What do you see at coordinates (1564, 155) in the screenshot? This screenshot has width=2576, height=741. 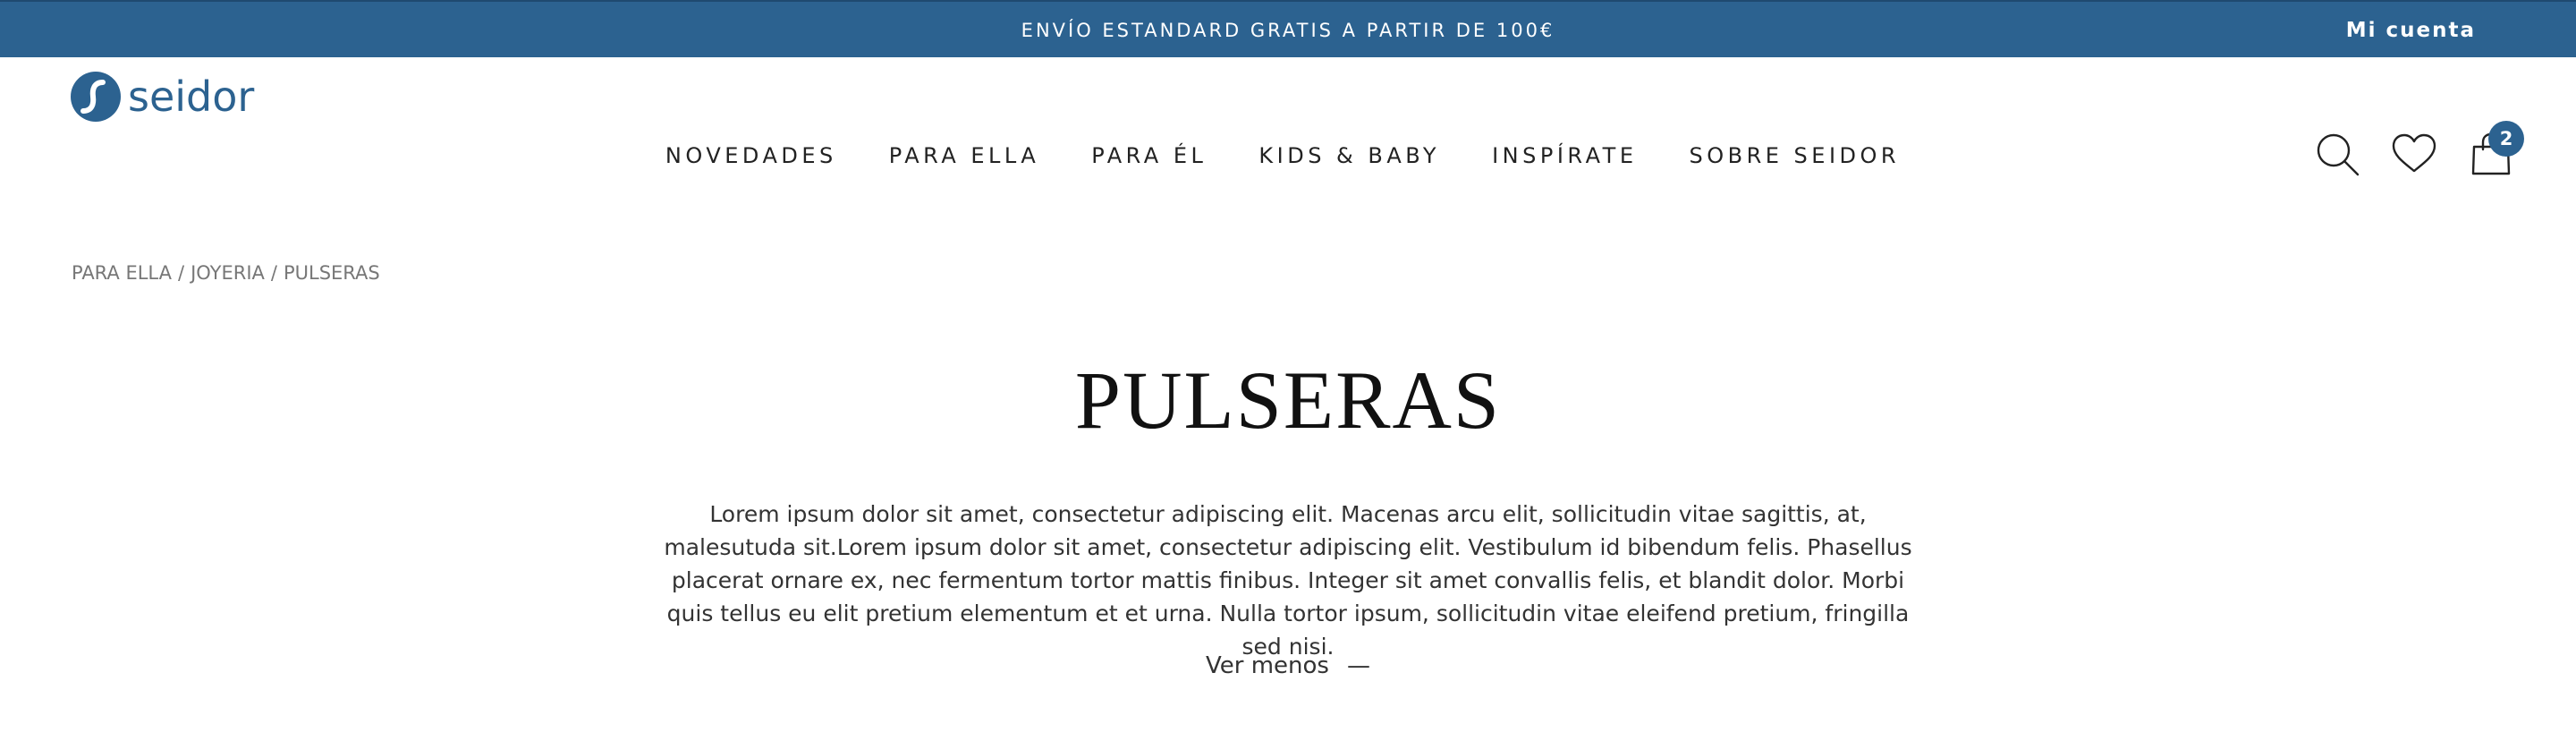 I see `nav-item-inspirate: INSPÍRATE` at bounding box center [1564, 155].